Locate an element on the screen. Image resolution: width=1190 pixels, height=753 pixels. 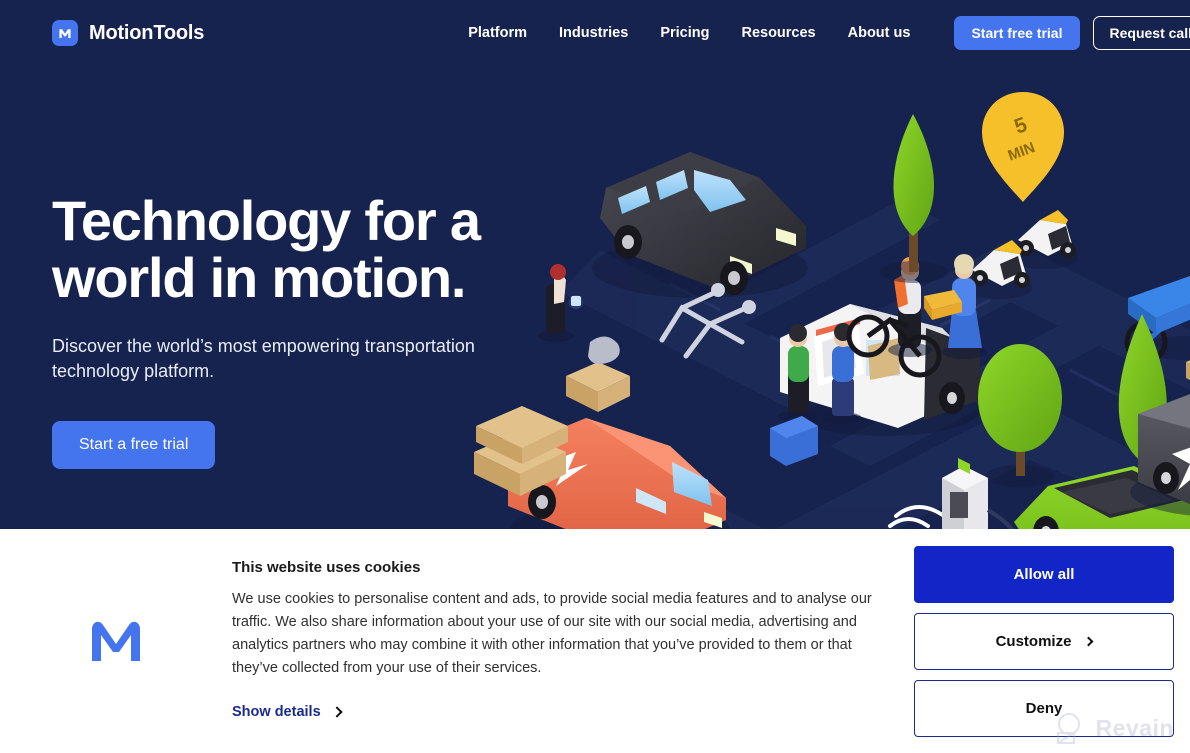
request-call-button: Request call is located at coordinates (1141, 33).